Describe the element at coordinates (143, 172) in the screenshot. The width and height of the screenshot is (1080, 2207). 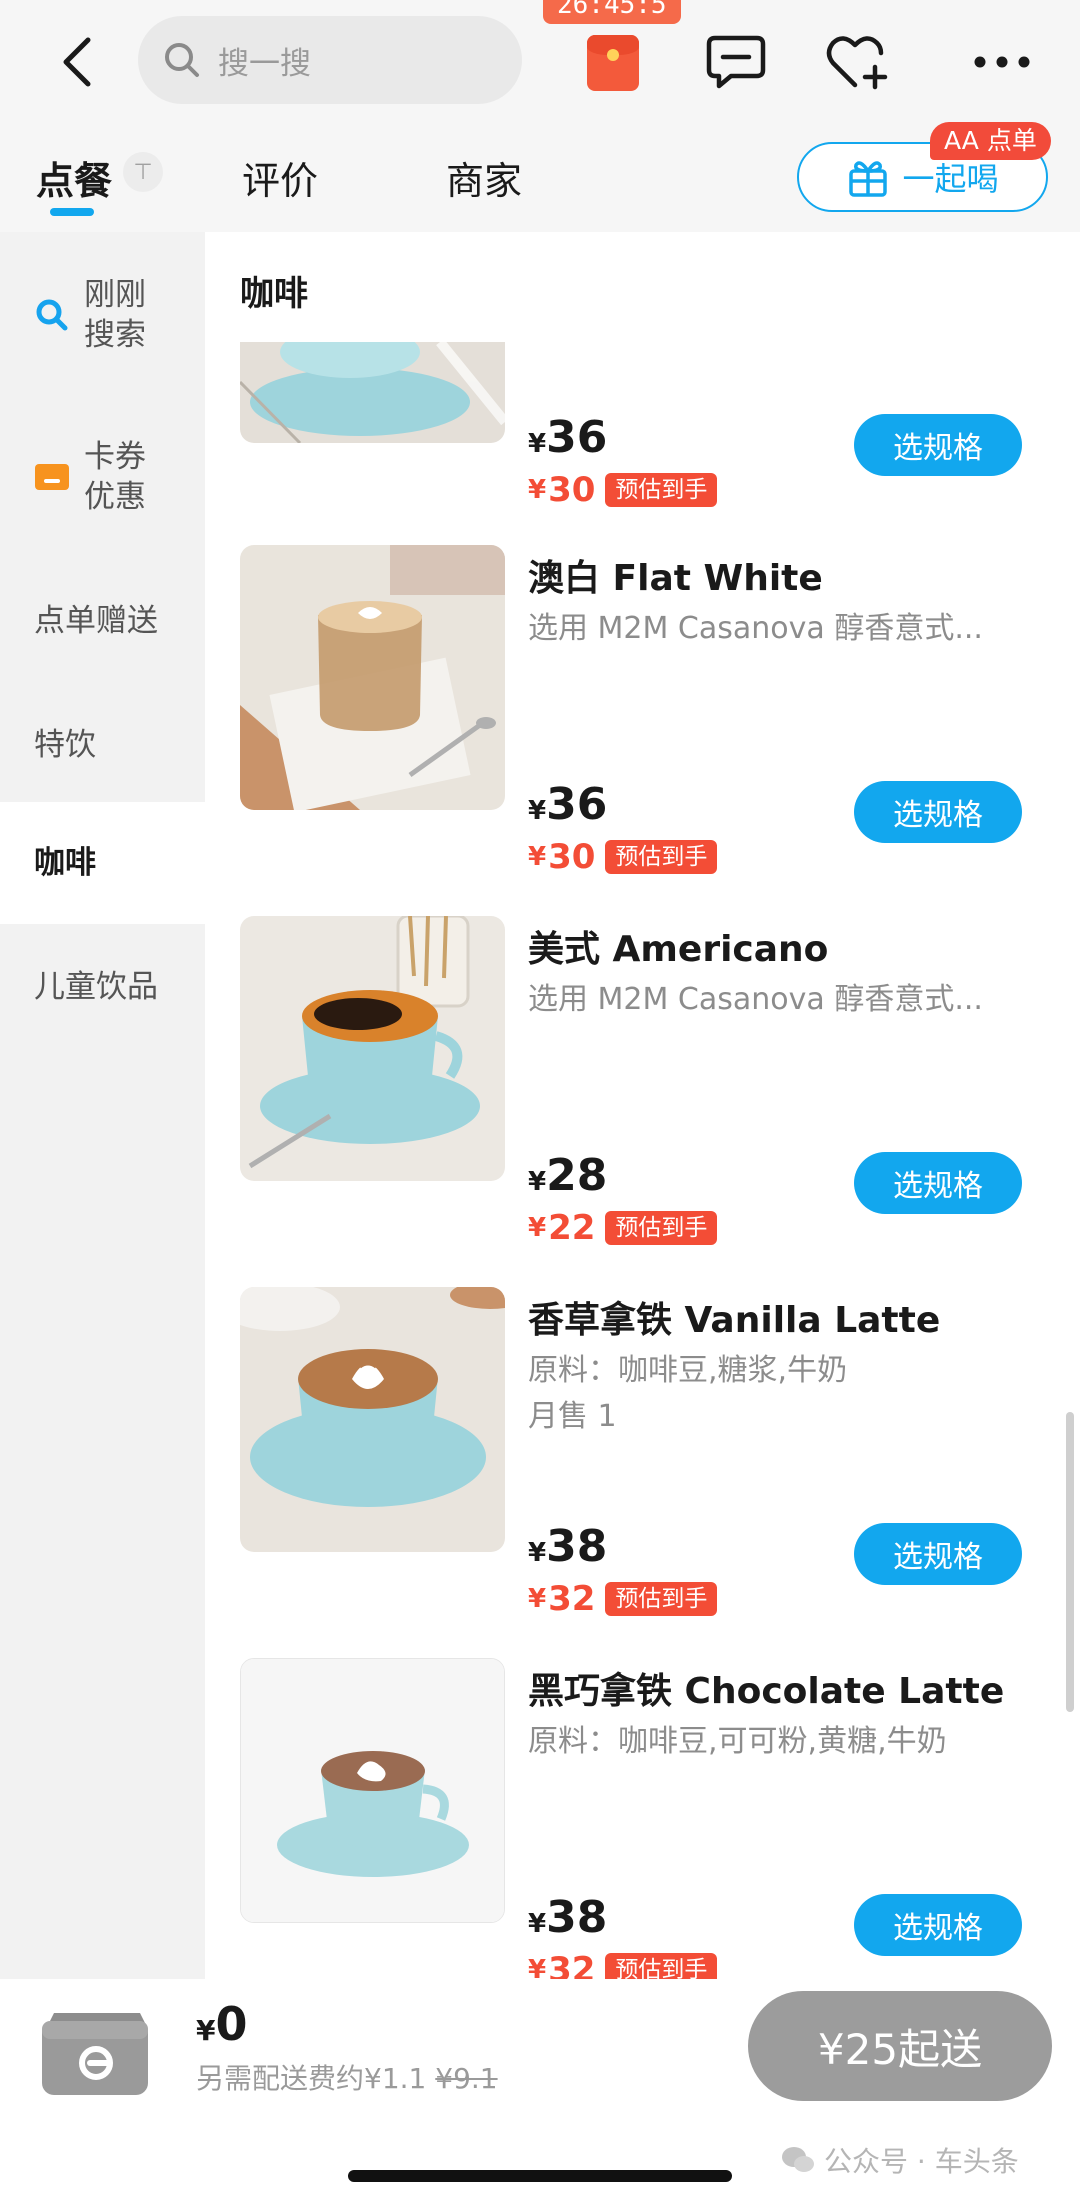
I see `pin-icon: ⊤` at that location.